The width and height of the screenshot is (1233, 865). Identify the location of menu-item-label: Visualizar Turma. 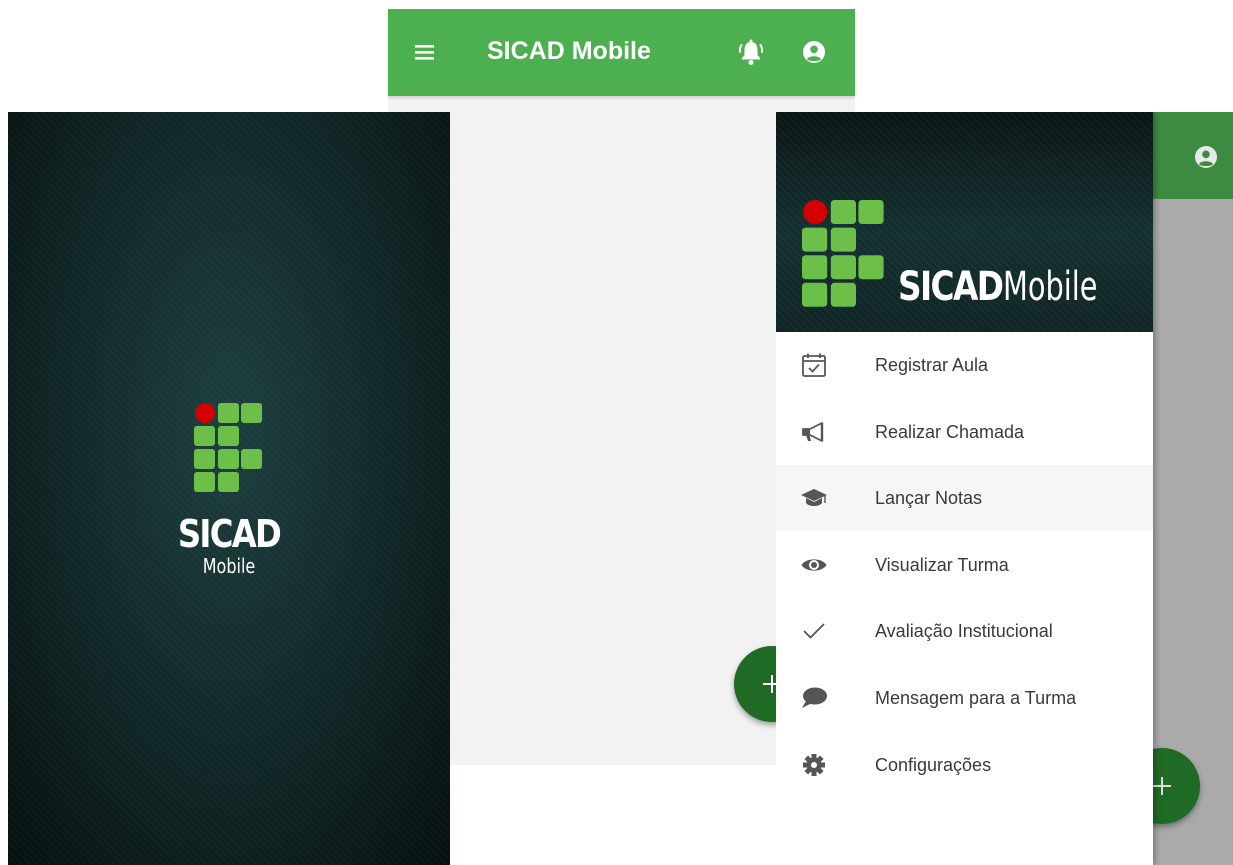
(942, 565).